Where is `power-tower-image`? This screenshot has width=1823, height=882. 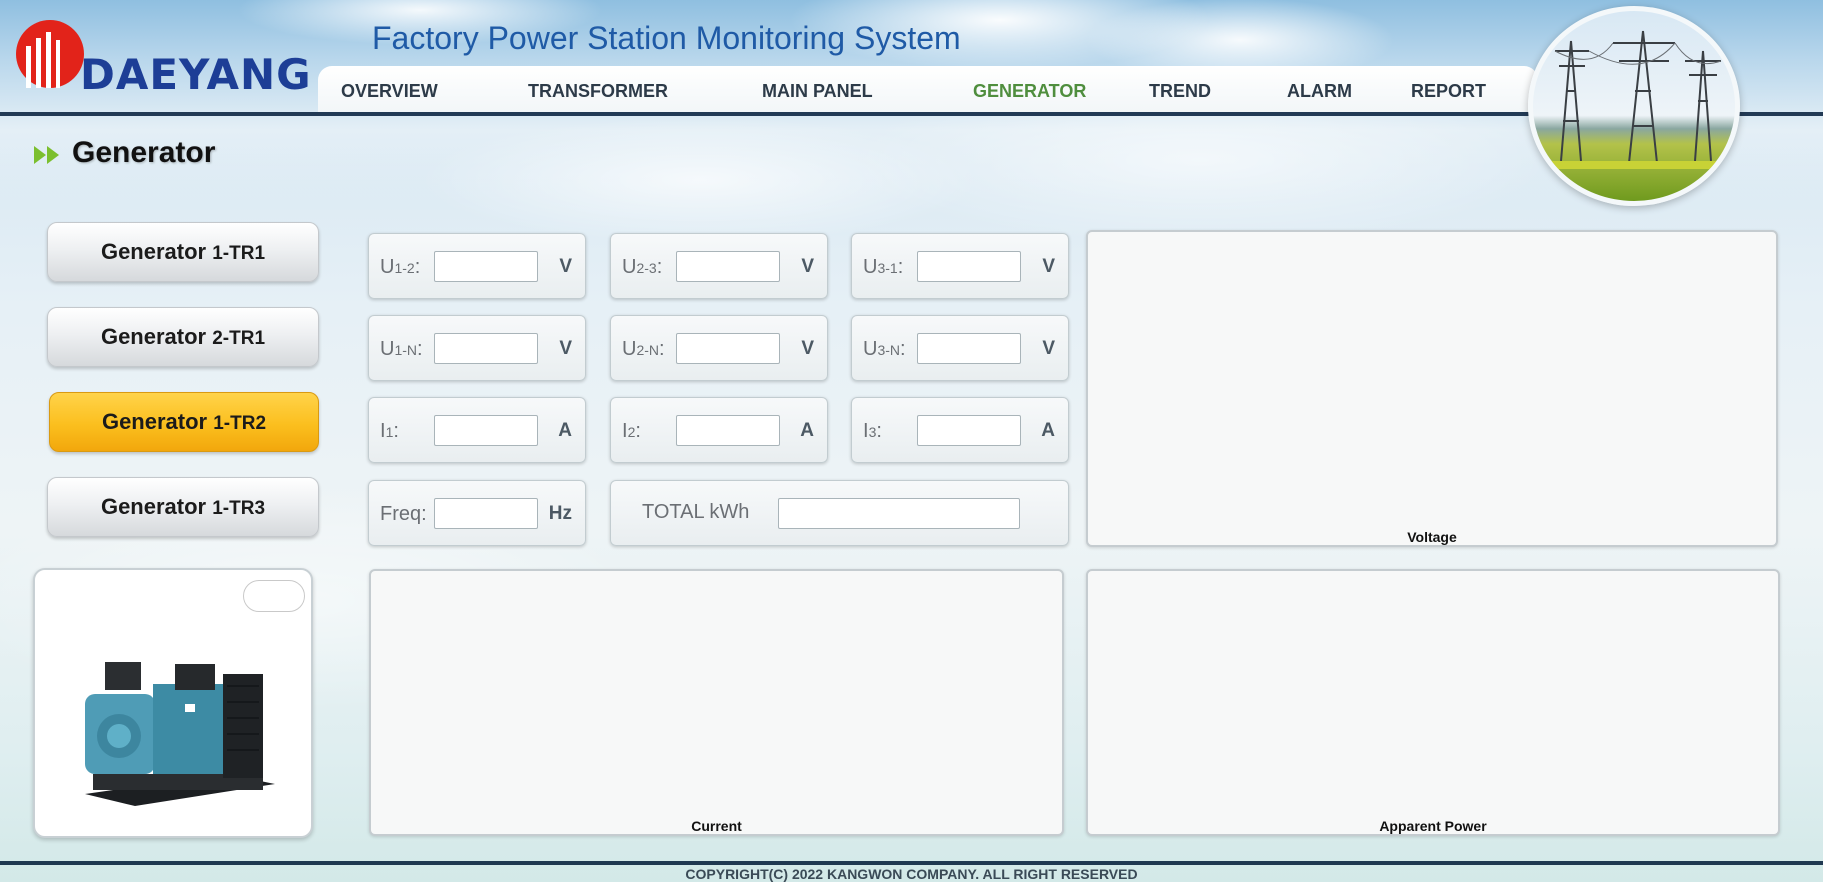 power-tower-image is located at coordinates (1634, 106).